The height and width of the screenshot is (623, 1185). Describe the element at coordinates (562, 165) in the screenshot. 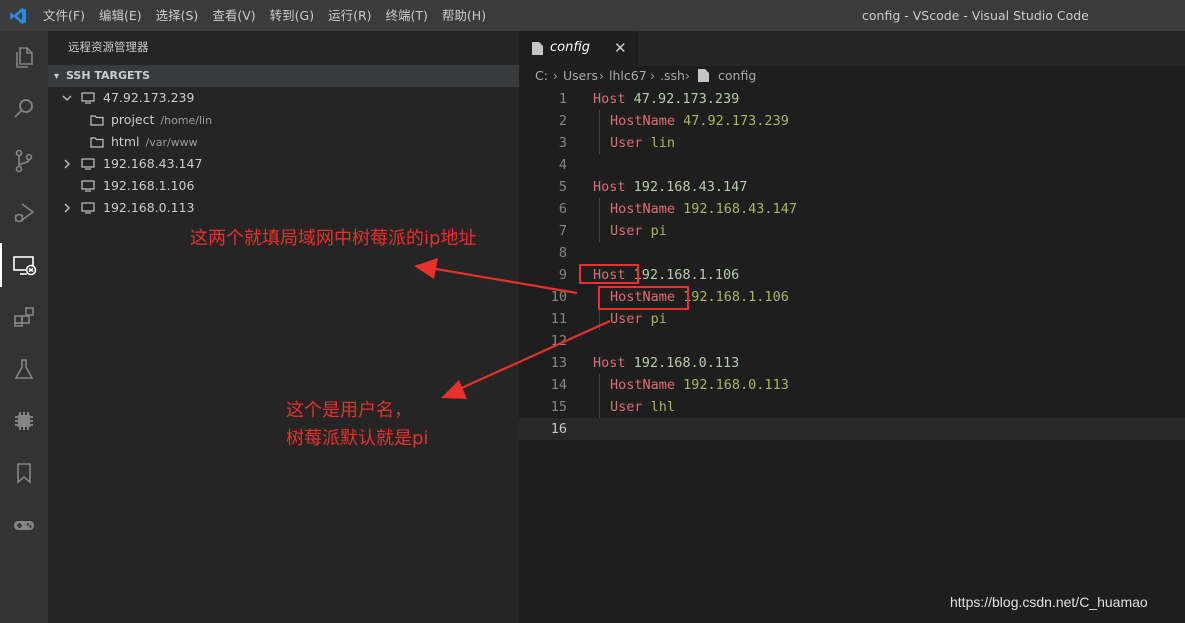

I see `code-line: 4` at that location.